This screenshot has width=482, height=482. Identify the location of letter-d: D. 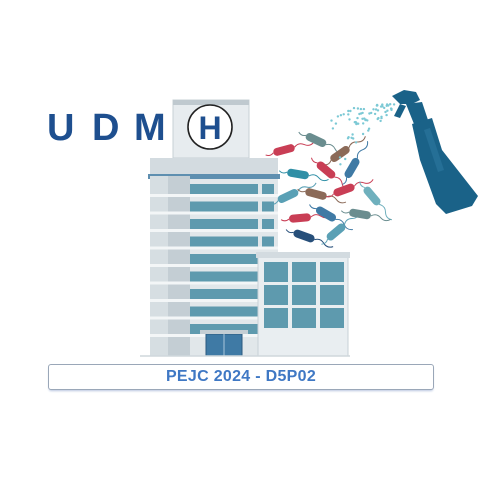
(105, 128).